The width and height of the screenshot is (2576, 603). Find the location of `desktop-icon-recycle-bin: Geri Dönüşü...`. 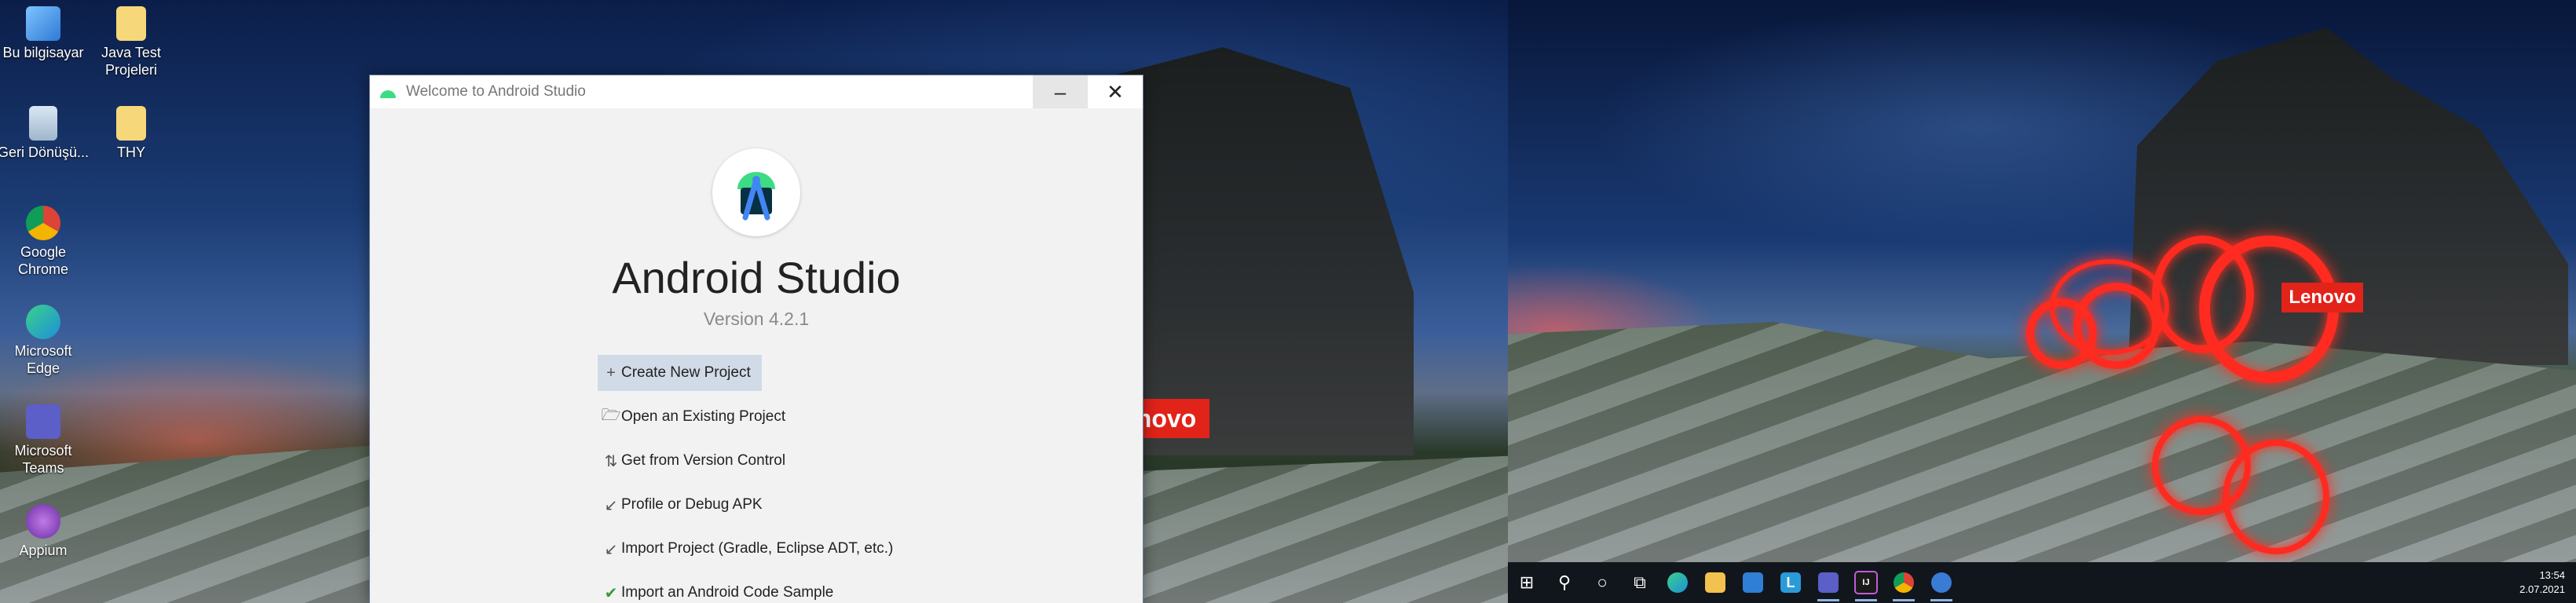

desktop-icon-recycle-bin: Geri Dönüşü... is located at coordinates (45, 133).